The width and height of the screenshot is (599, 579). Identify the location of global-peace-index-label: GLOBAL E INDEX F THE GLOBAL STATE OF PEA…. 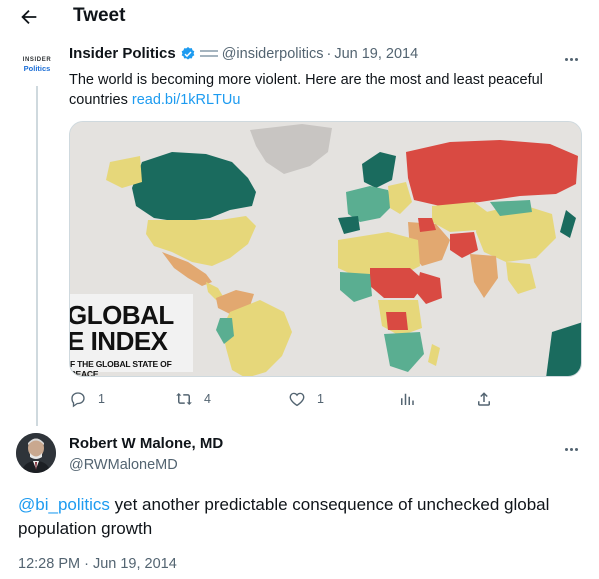
(131, 335).